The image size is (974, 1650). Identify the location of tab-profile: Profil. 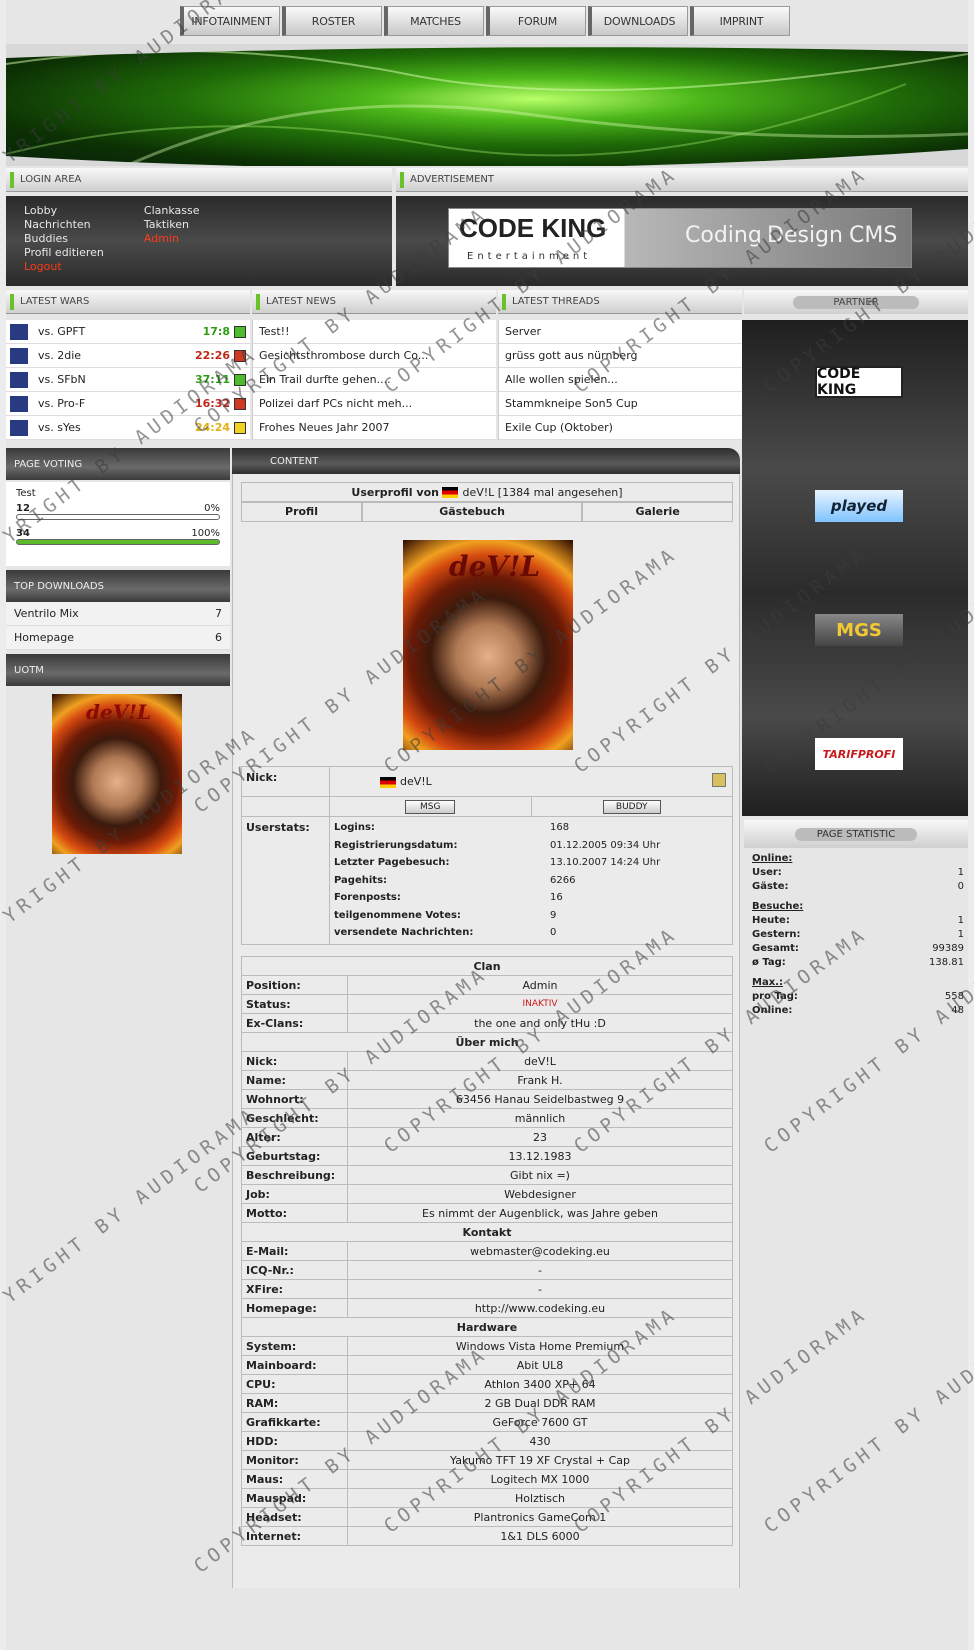
(302, 512).